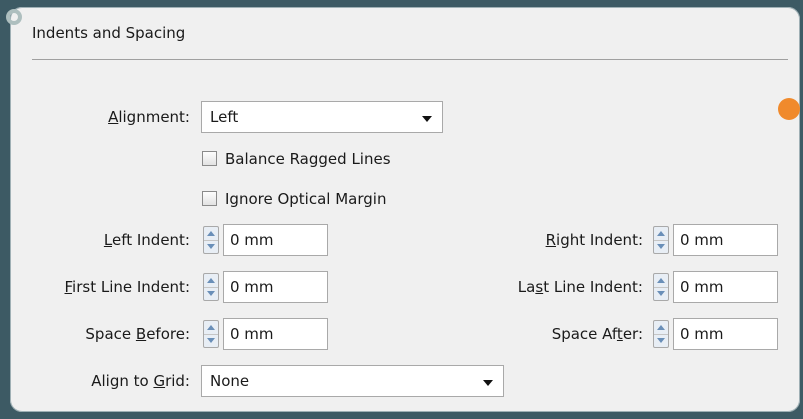  I want to click on last-line-indent-value: 0 mm, so click(702, 287).